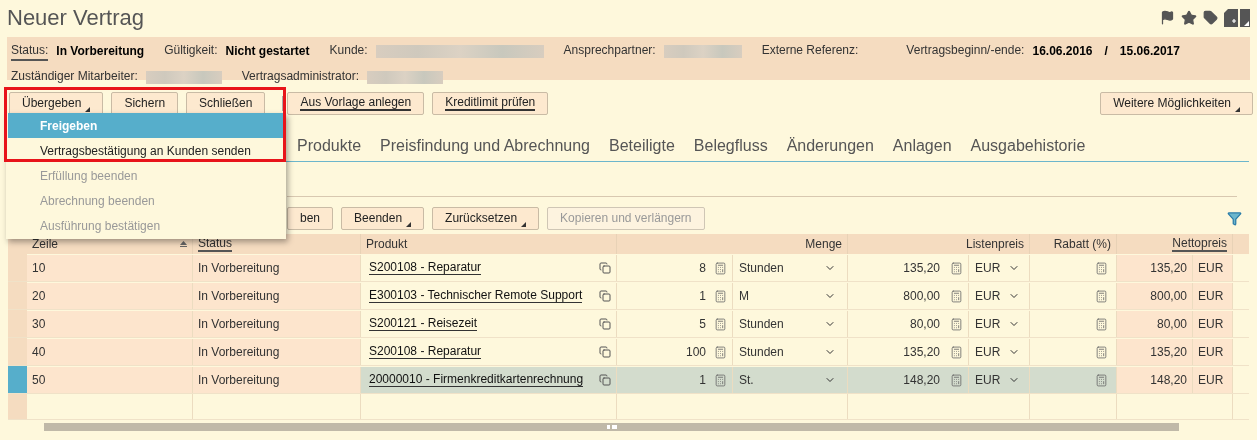 The width and height of the screenshot is (1257, 440). What do you see at coordinates (1155, 296) in the screenshot?
I see `table-cell: 800,00` at bounding box center [1155, 296].